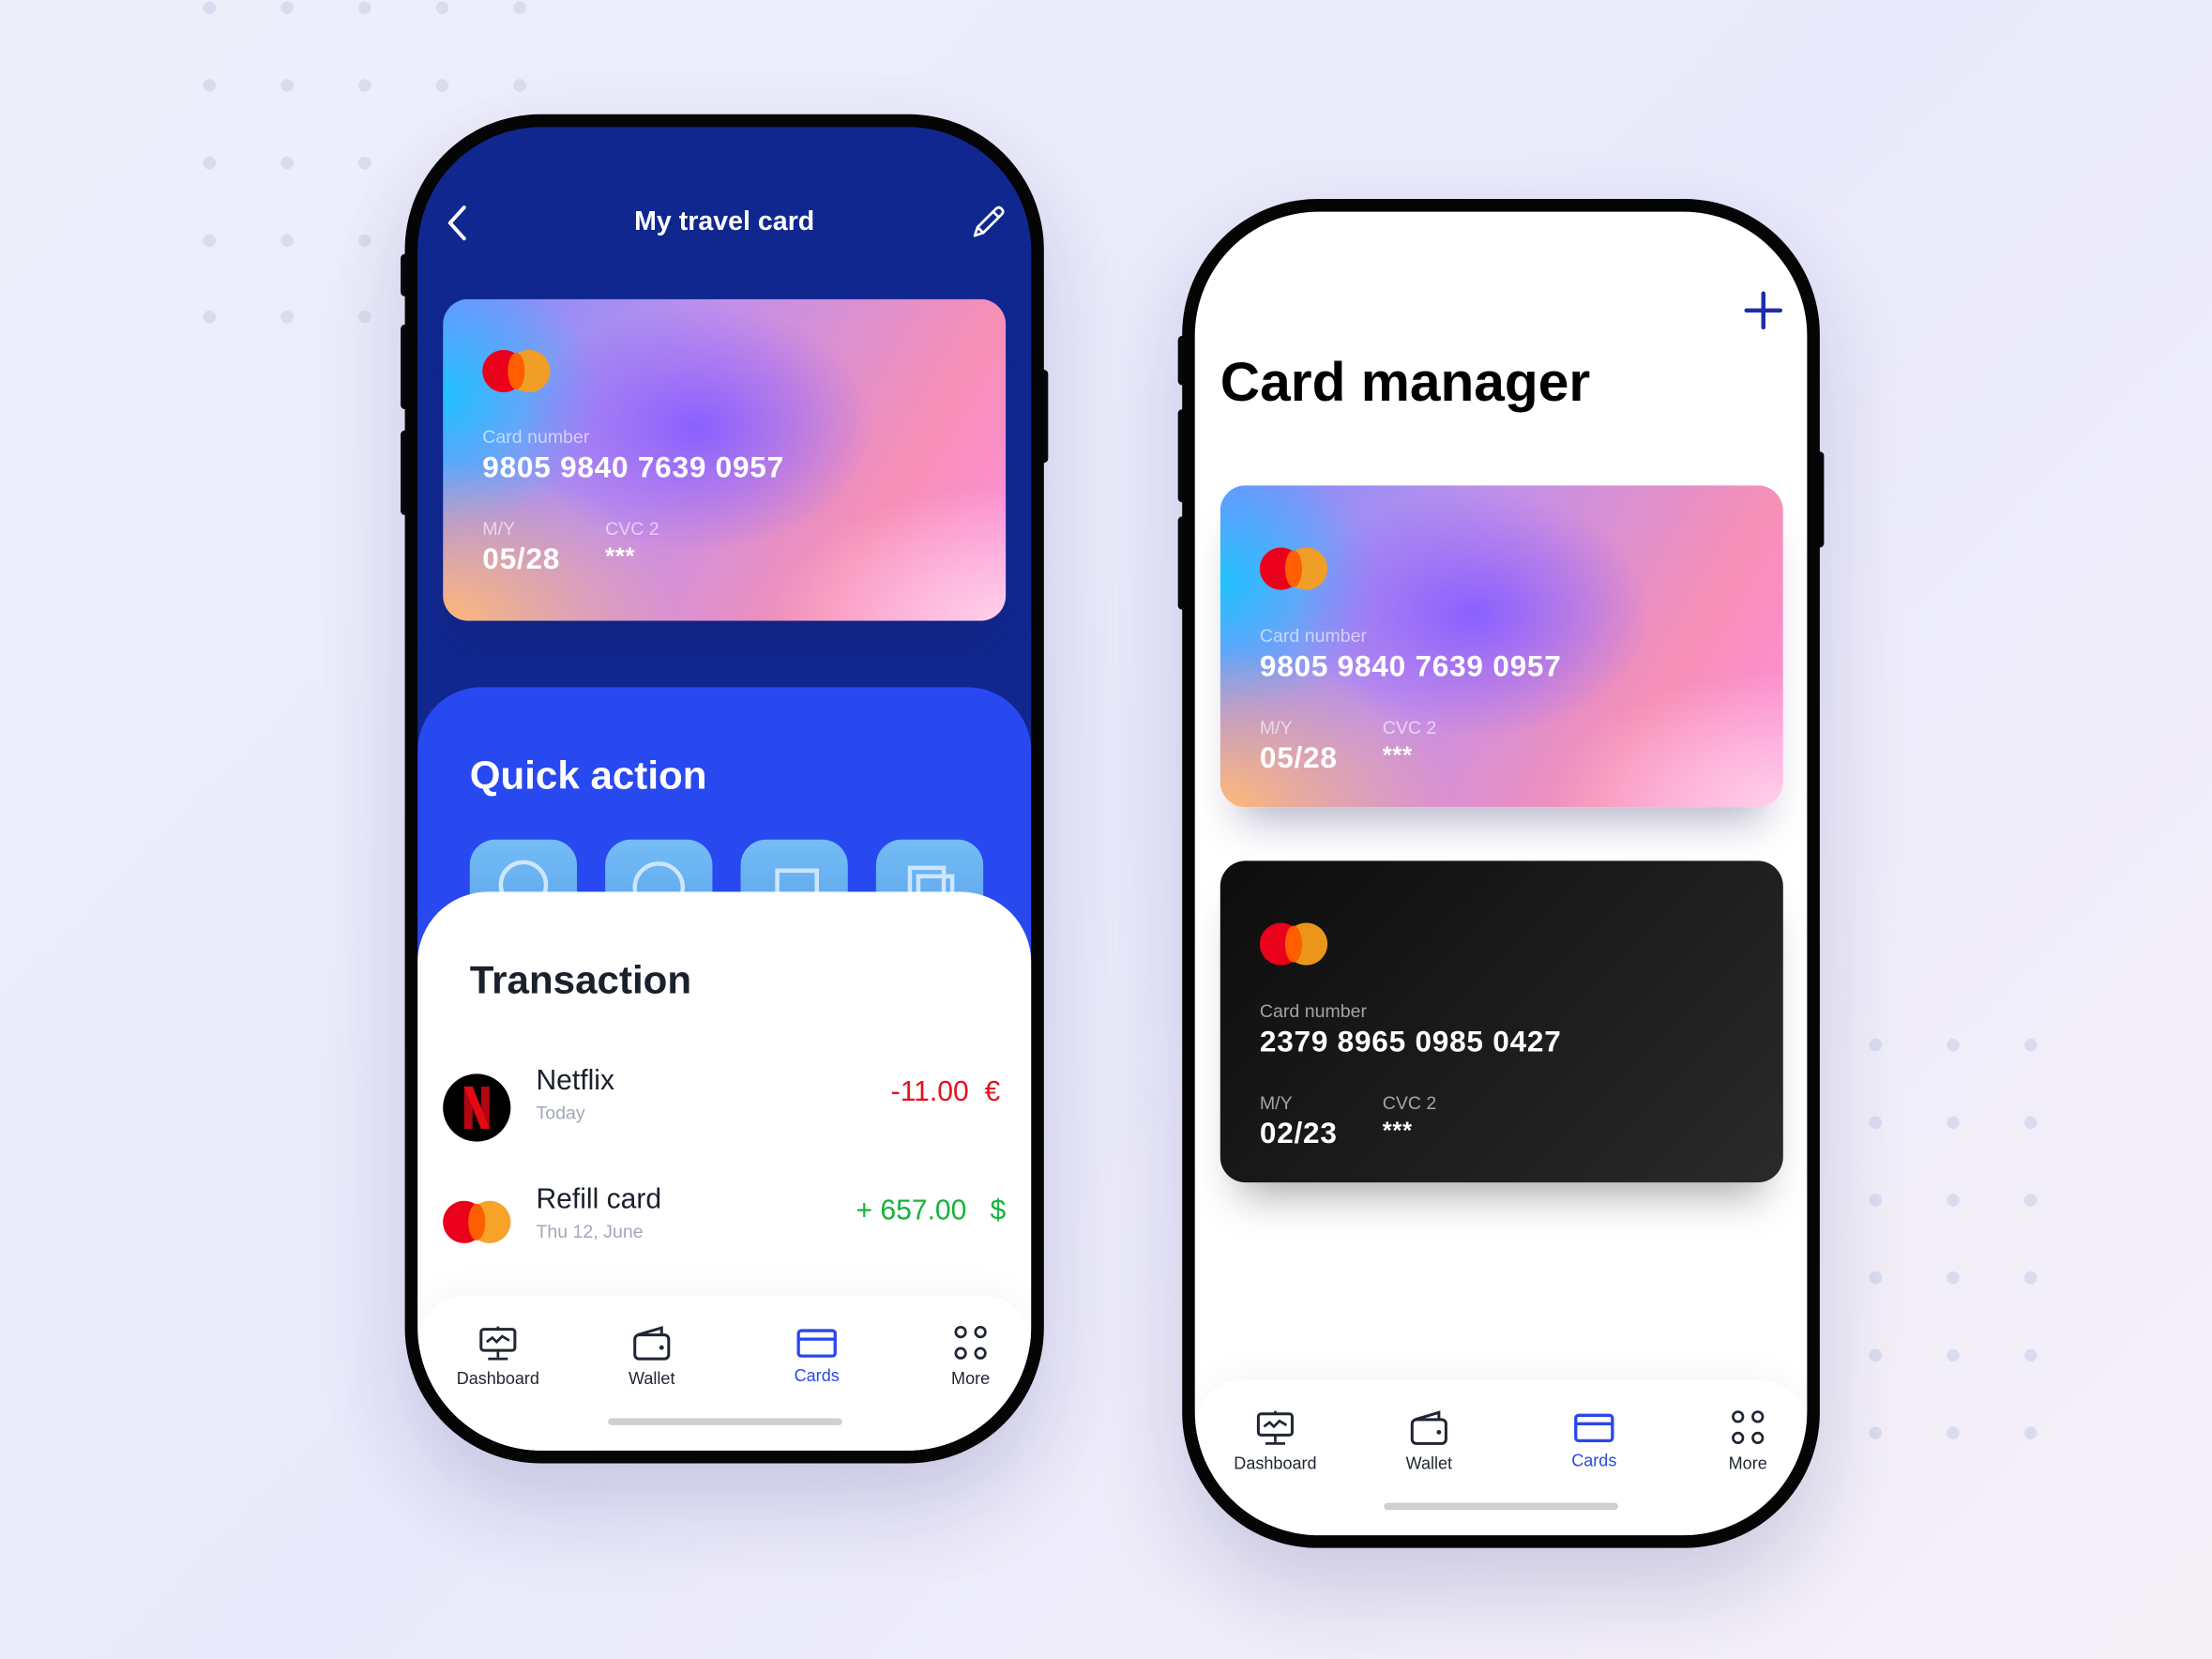 This screenshot has width=2212, height=1659. I want to click on home-indicator, so click(1501, 1506).